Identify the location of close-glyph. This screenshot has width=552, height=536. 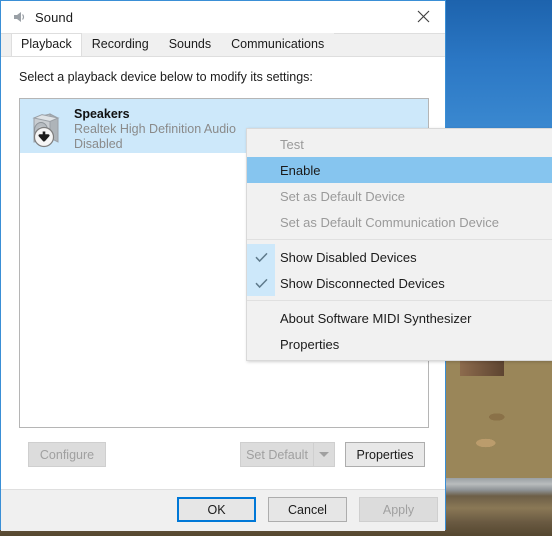
(423, 16).